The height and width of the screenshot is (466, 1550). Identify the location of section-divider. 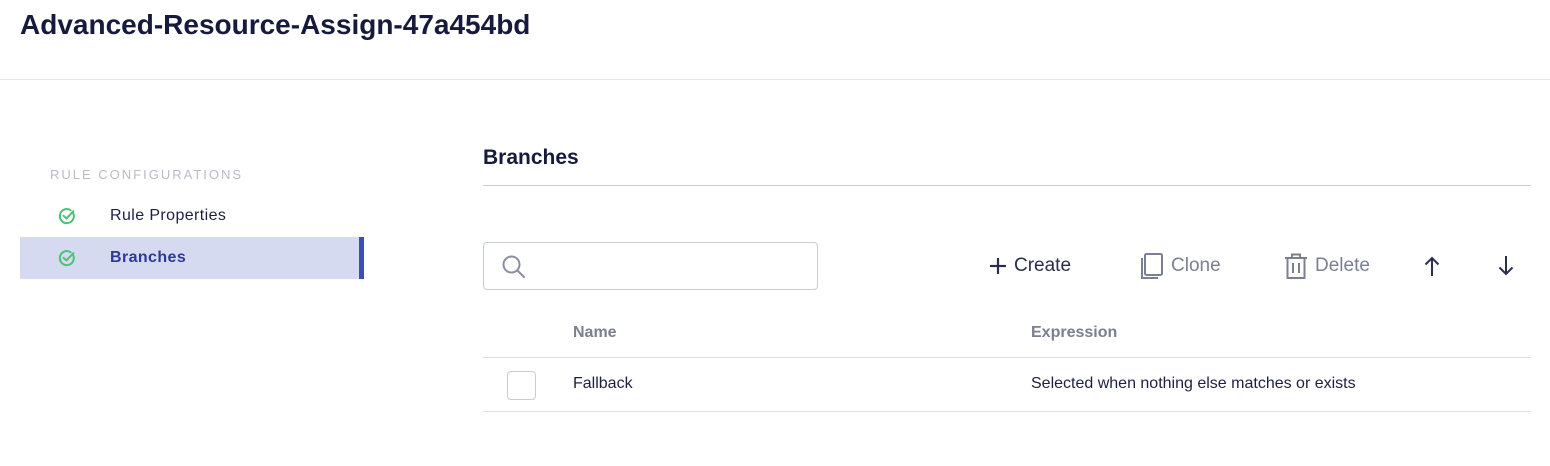
(1007, 185).